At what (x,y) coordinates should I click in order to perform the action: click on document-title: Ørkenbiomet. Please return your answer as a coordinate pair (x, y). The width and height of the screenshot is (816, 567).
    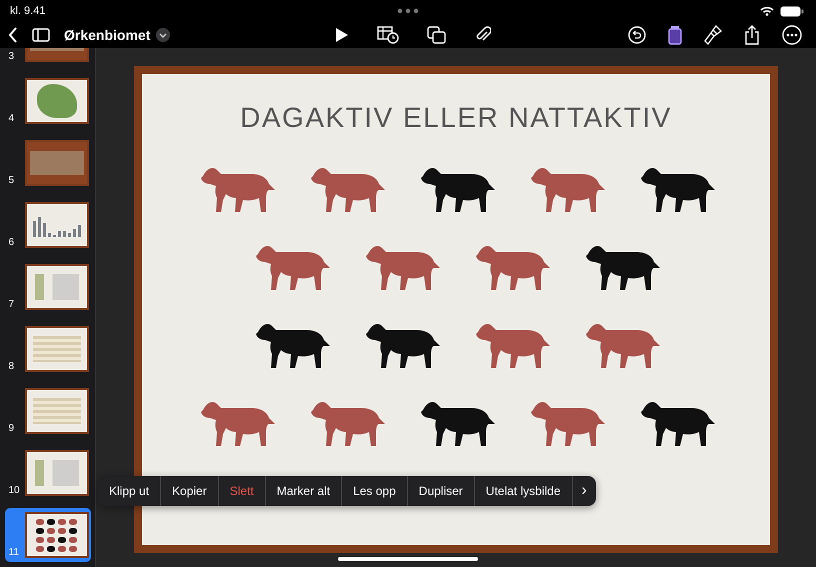
    Looking at the image, I should click on (107, 35).